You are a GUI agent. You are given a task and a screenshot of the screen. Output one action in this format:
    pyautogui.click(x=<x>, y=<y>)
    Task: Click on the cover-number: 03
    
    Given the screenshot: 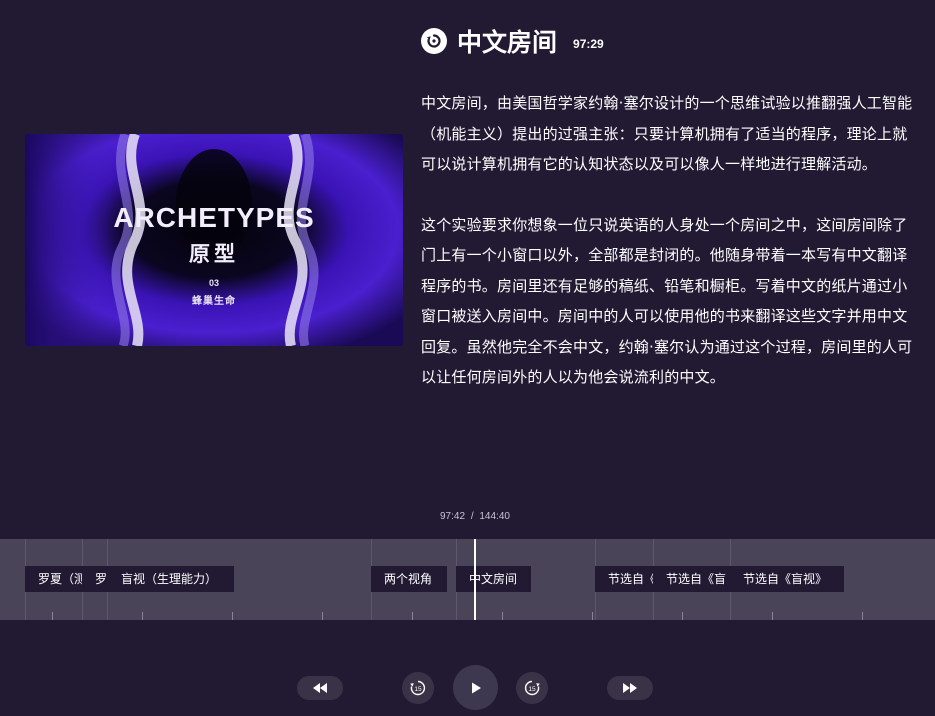 What is the action you would take?
    pyautogui.click(x=213, y=283)
    